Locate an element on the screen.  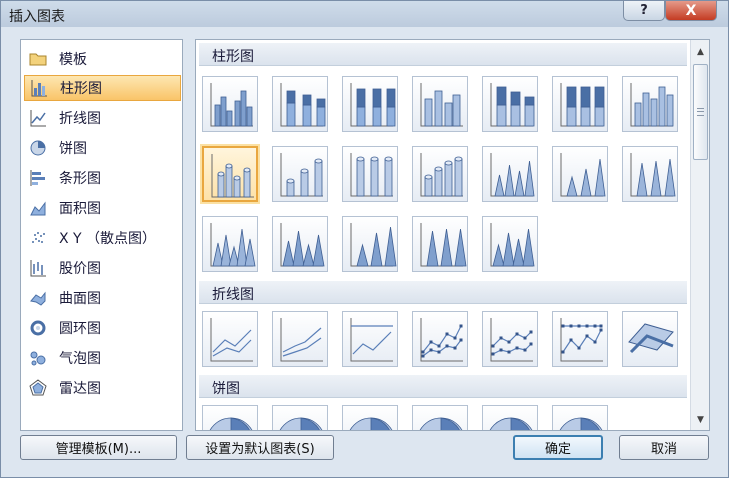
gallery-scrollbar: ▲ ▼ is located at coordinates (699, 235).